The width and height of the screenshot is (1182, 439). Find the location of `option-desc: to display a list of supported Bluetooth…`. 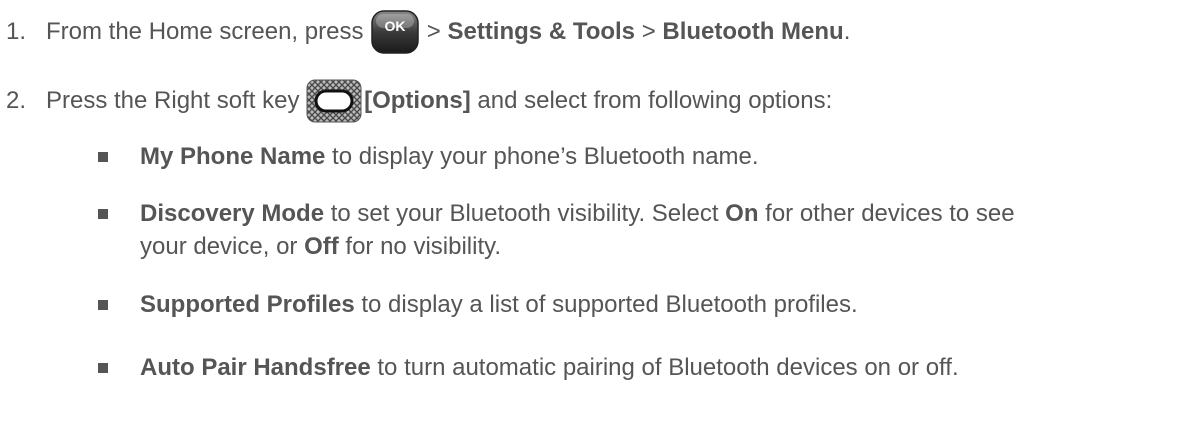

option-desc: to display a list of supported Bluetooth… is located at coordinates (606, 304).